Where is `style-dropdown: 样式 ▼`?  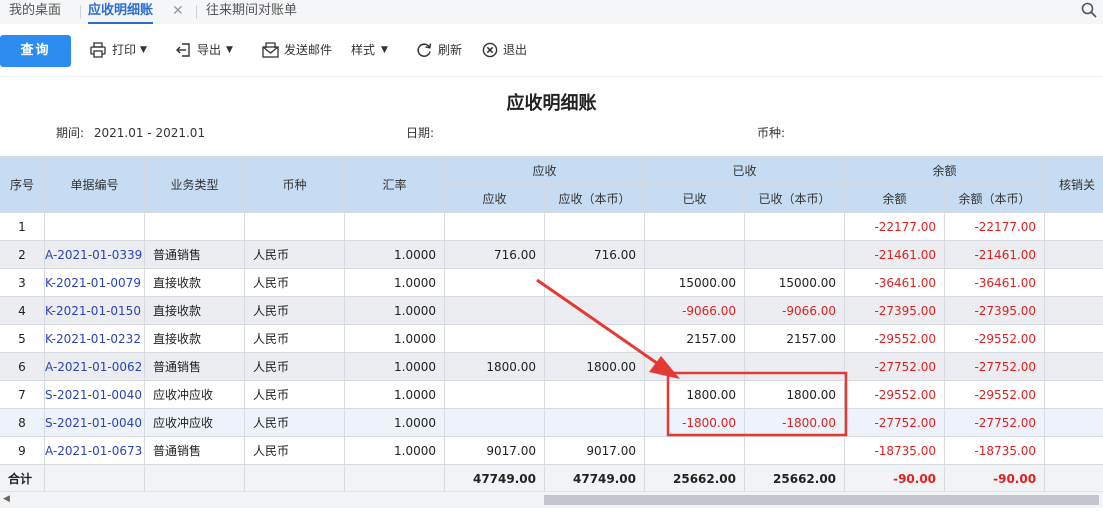 style-dropdown: 样式 ▼ is located at coordinates (372, 50).